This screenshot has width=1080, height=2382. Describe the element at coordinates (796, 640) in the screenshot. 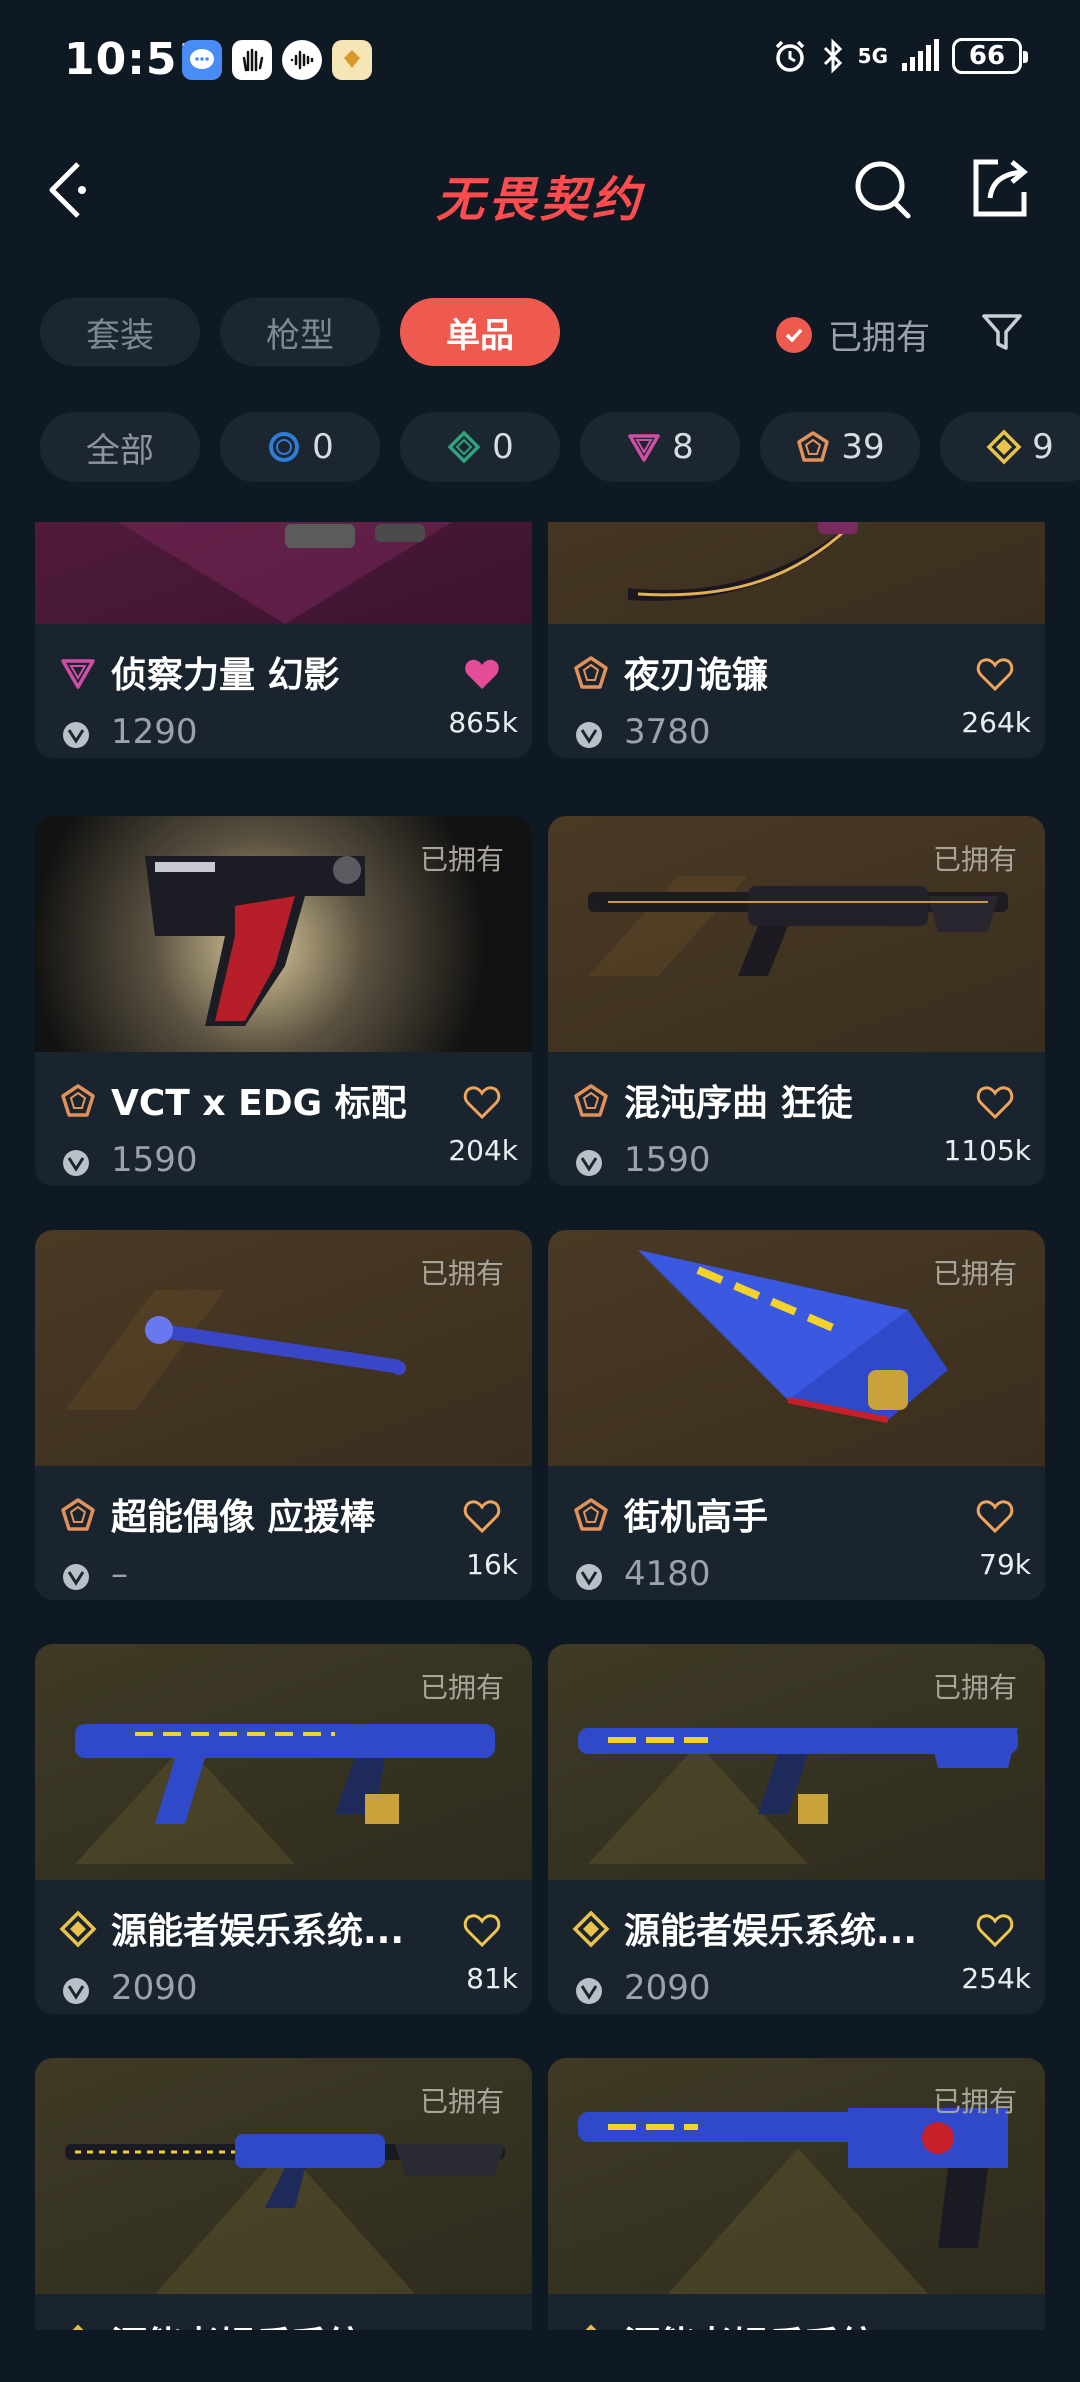

I see `skin-card: 夜刃诡镰 3780 264k` at that location.